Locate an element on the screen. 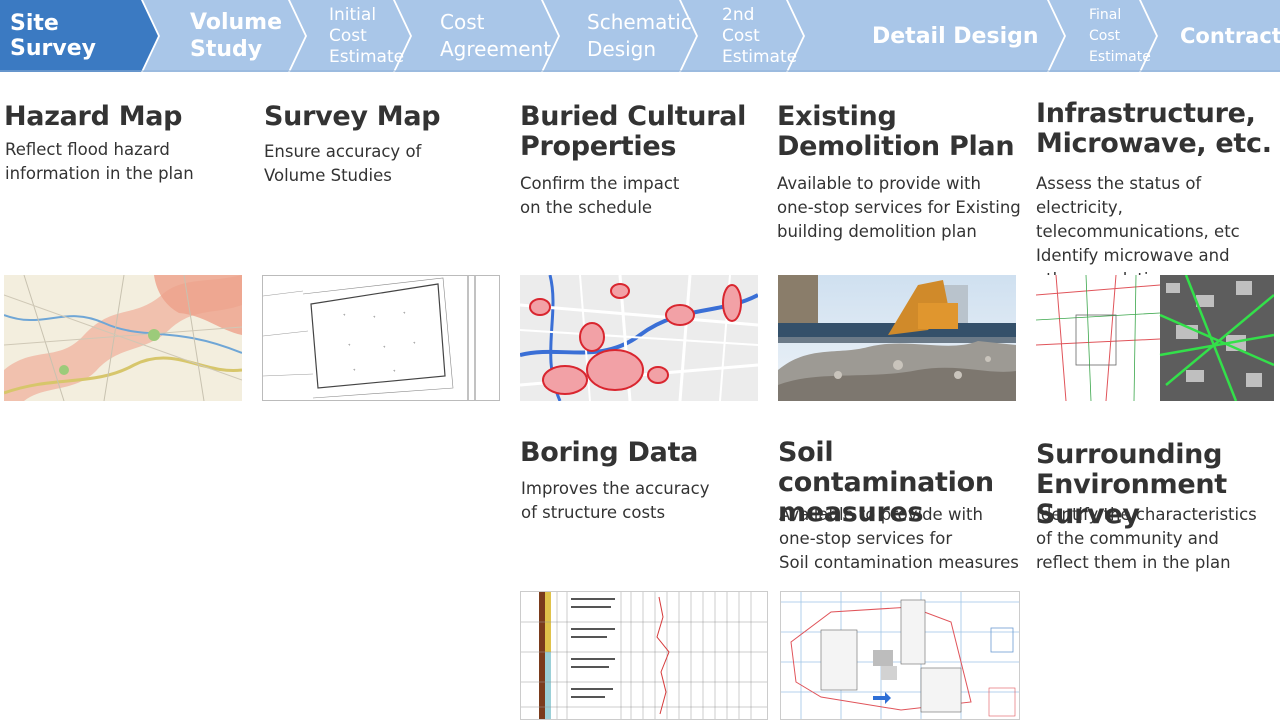 The width and height of the screenshot is (1280, 720). step-label-contract: Contract is located at coordinates (1230, 36).